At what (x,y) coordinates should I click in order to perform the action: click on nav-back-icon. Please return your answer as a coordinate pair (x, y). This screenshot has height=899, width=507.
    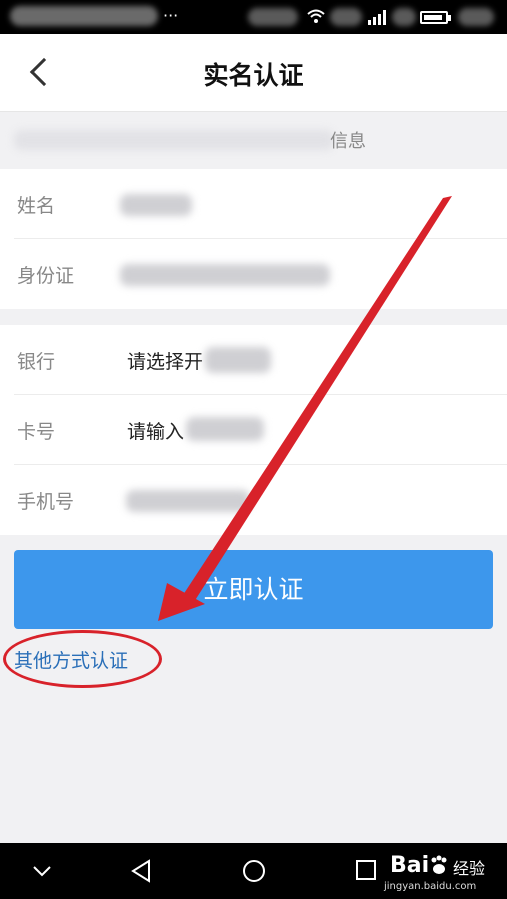
    Looking at the image, I should click on (141, 871).